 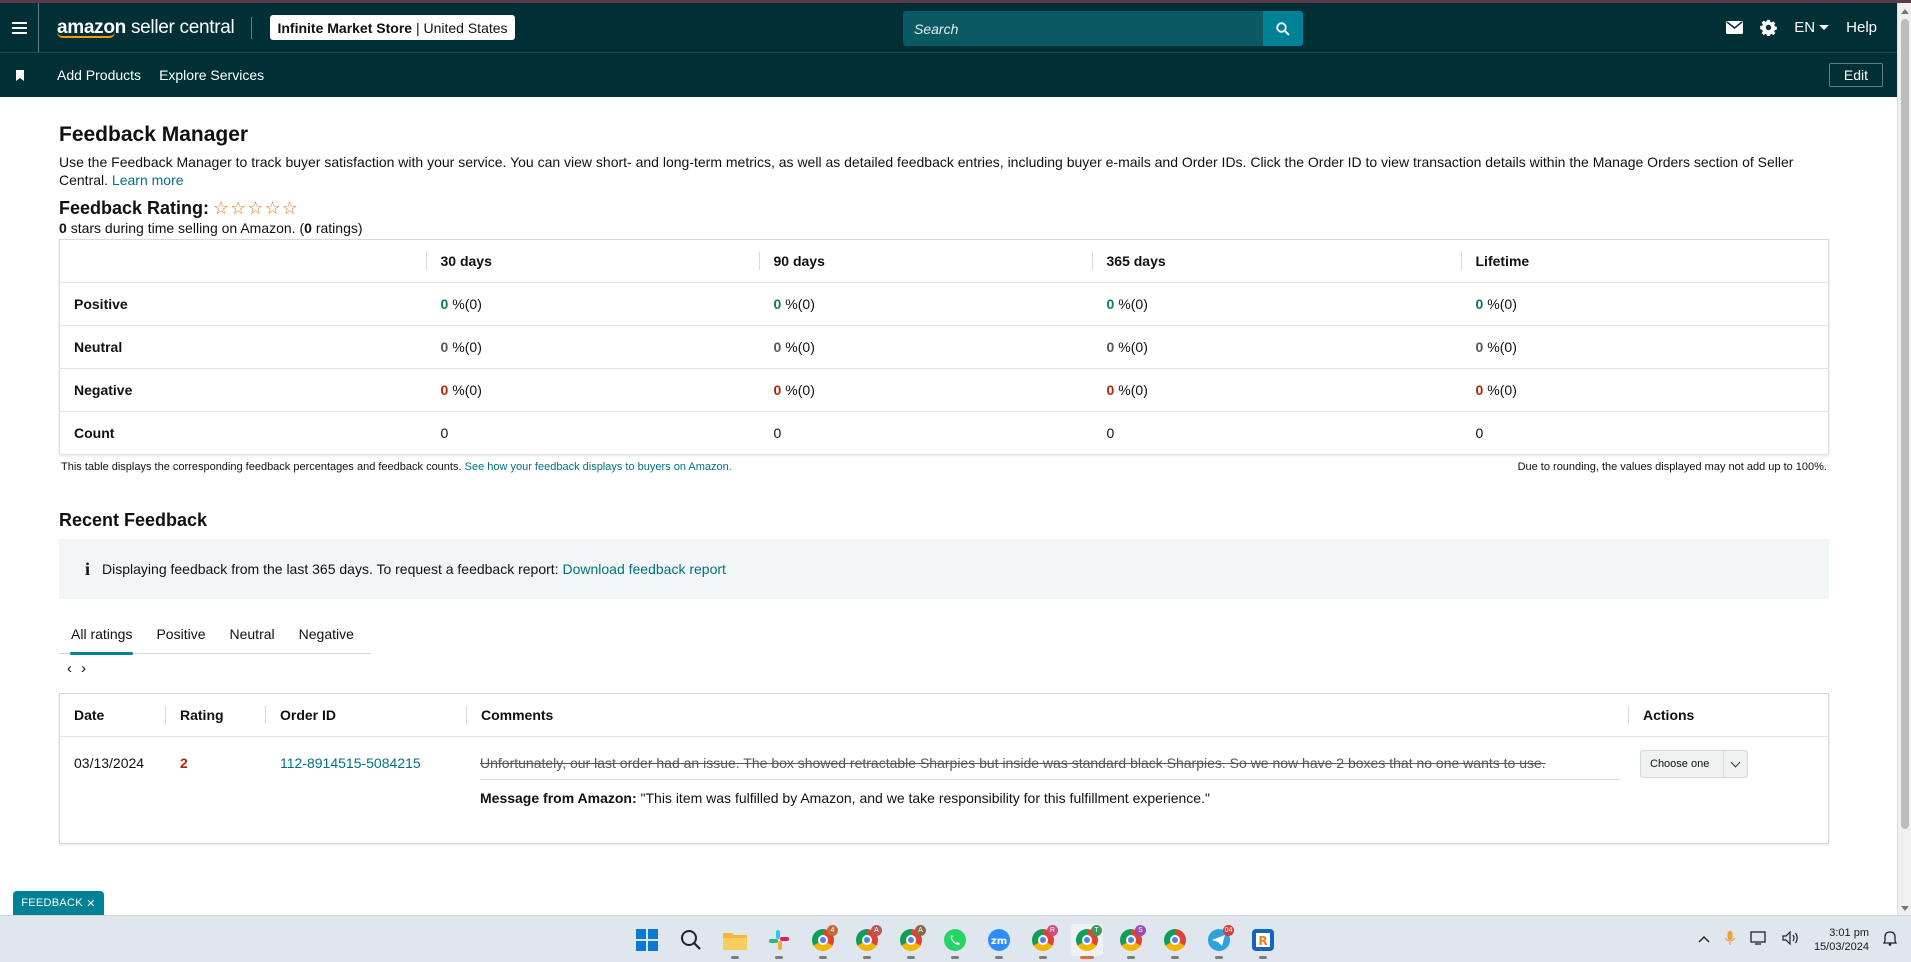 I want to click on download-feedback-report-link: Download feedback report, so click(x=643, y=569).